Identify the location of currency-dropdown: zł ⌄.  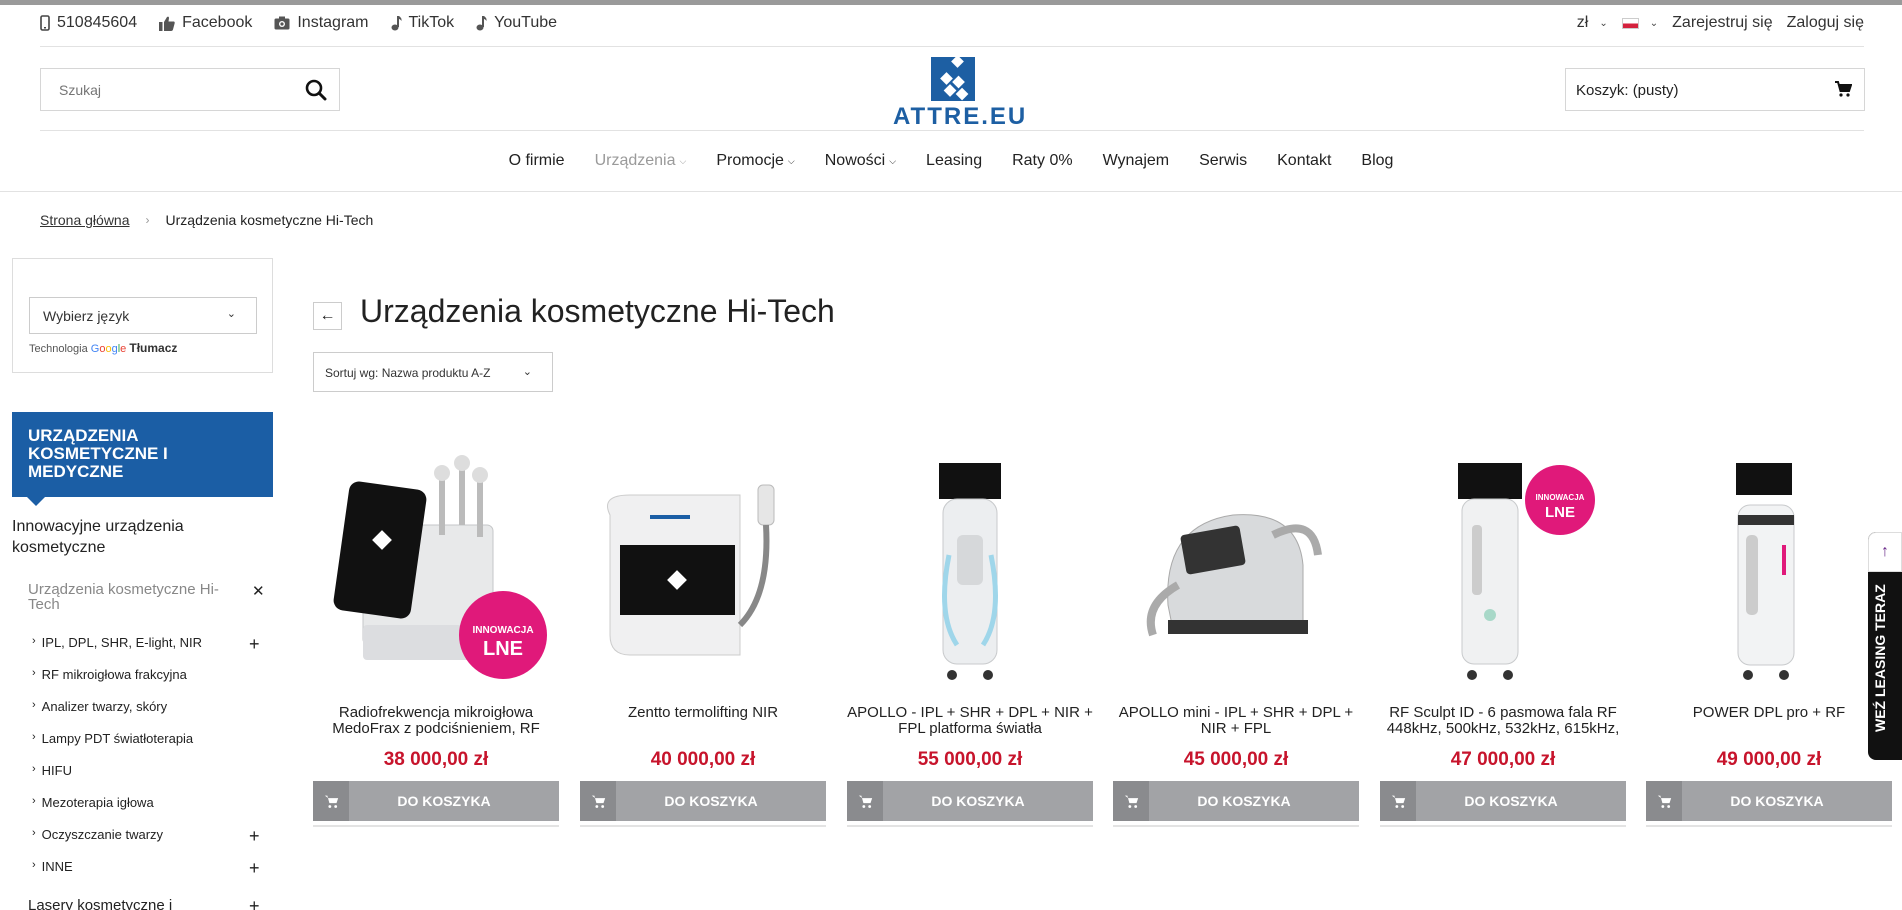
(1592, 23).